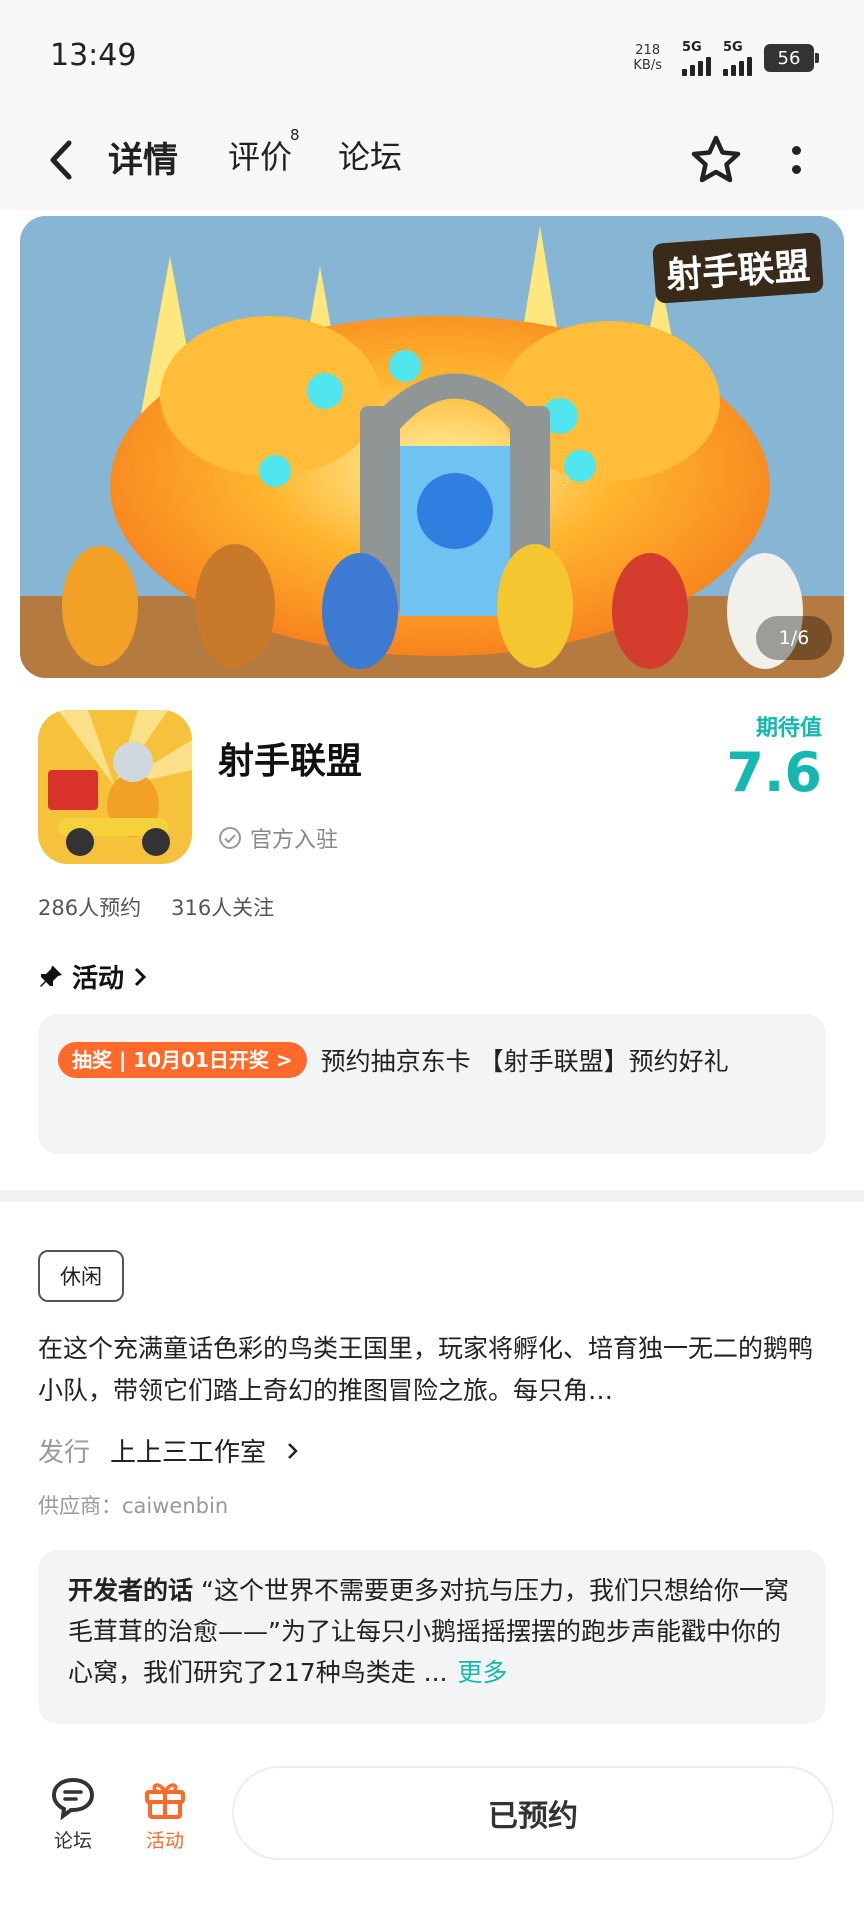  What do you see at coordinates (774, 772) in the screenshot?
I see `expectation-value: 7.6` at bounding box center [774, 772].